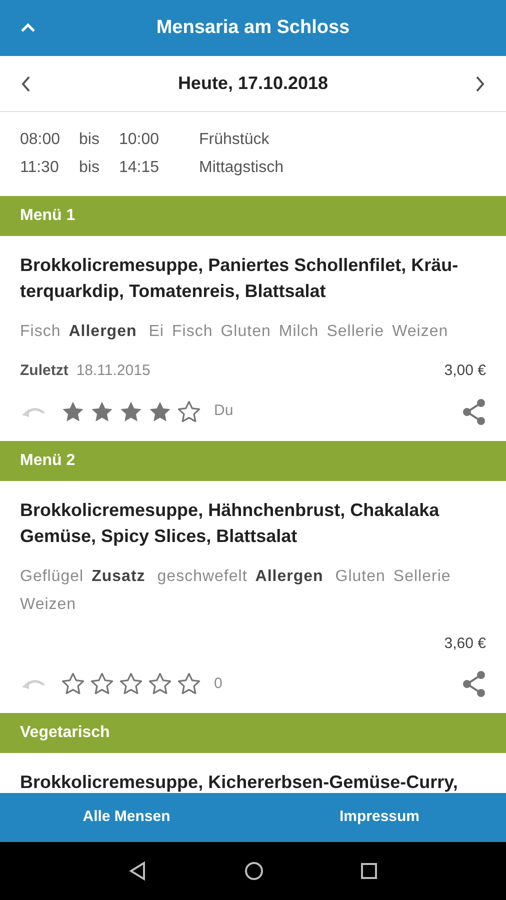 Image resolution: width=506 pixels, height=900 pixels. What do you see at coordinates (224, 411) in the screenshot?
I see `rating-text: Du` at bounding box center [224, 411].